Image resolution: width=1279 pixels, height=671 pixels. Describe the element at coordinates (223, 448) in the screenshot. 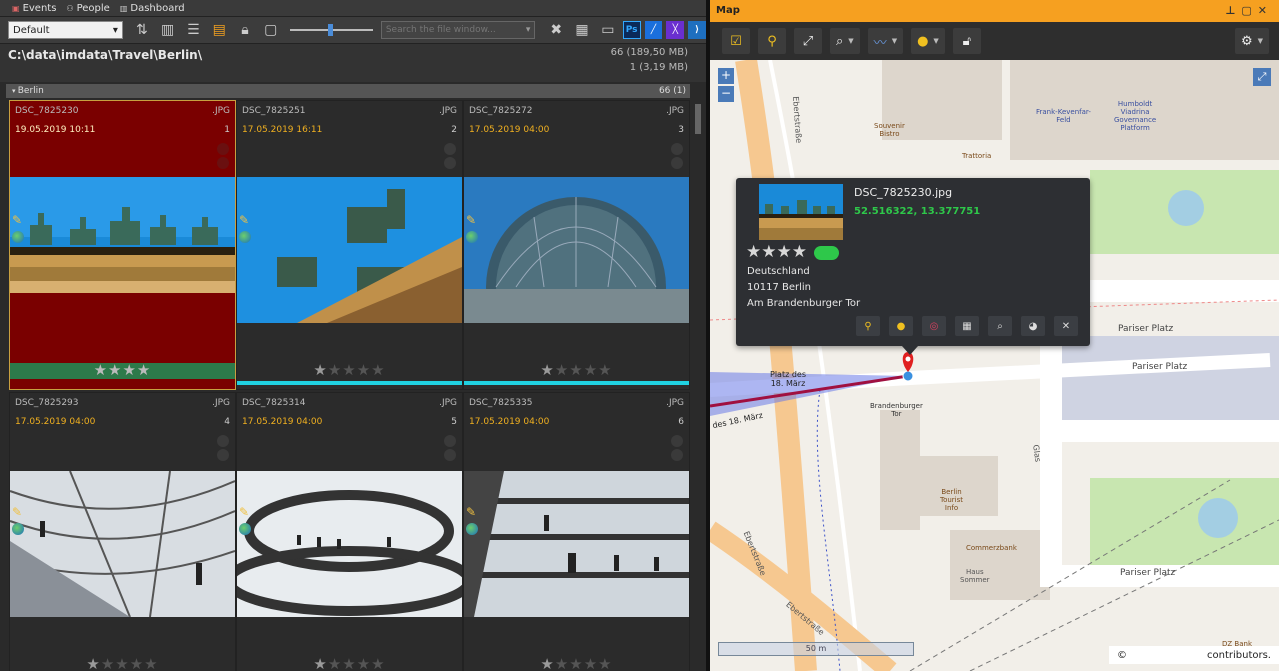

I see `status-dots` at that location.